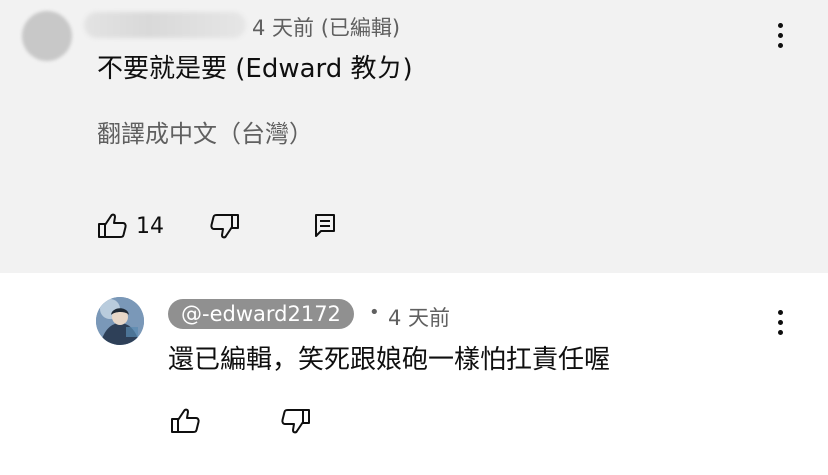  What do you see at coordinates (389, 360) in the screenshot?
I see `comment-text: 還已編輯，笑死跟娘砲一樣怕扛責任喔` at bounding box center [389, 360].